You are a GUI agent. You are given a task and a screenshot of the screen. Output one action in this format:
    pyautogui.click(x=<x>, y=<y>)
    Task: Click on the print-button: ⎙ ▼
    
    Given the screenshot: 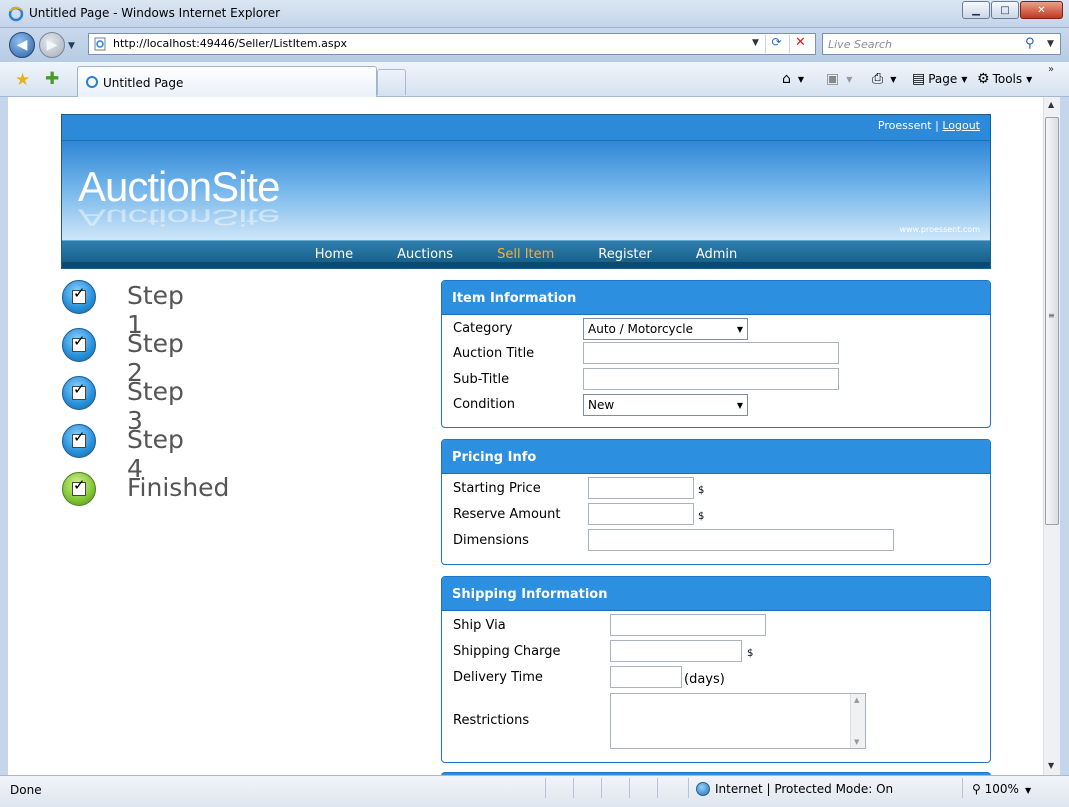 What is the action you would take?
    pyautogui.click(x=884, y=79)
    